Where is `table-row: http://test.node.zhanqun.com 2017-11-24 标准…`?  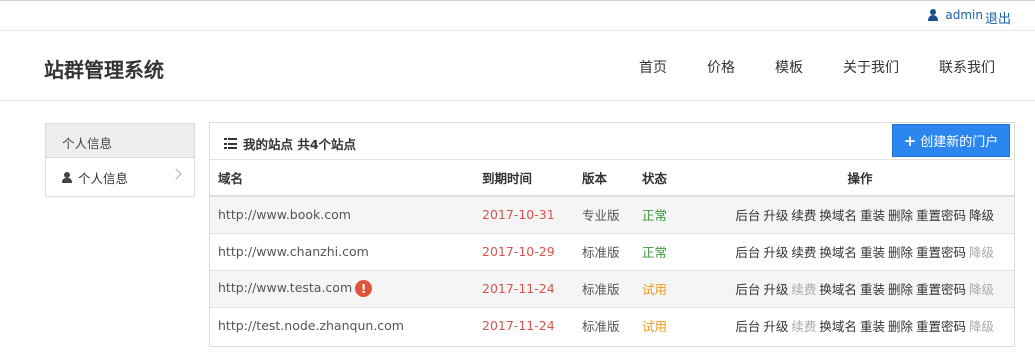
table-row: http://test.node.zhanqun.com 2017-11-24 标准… is located at coordinates (612, 325).